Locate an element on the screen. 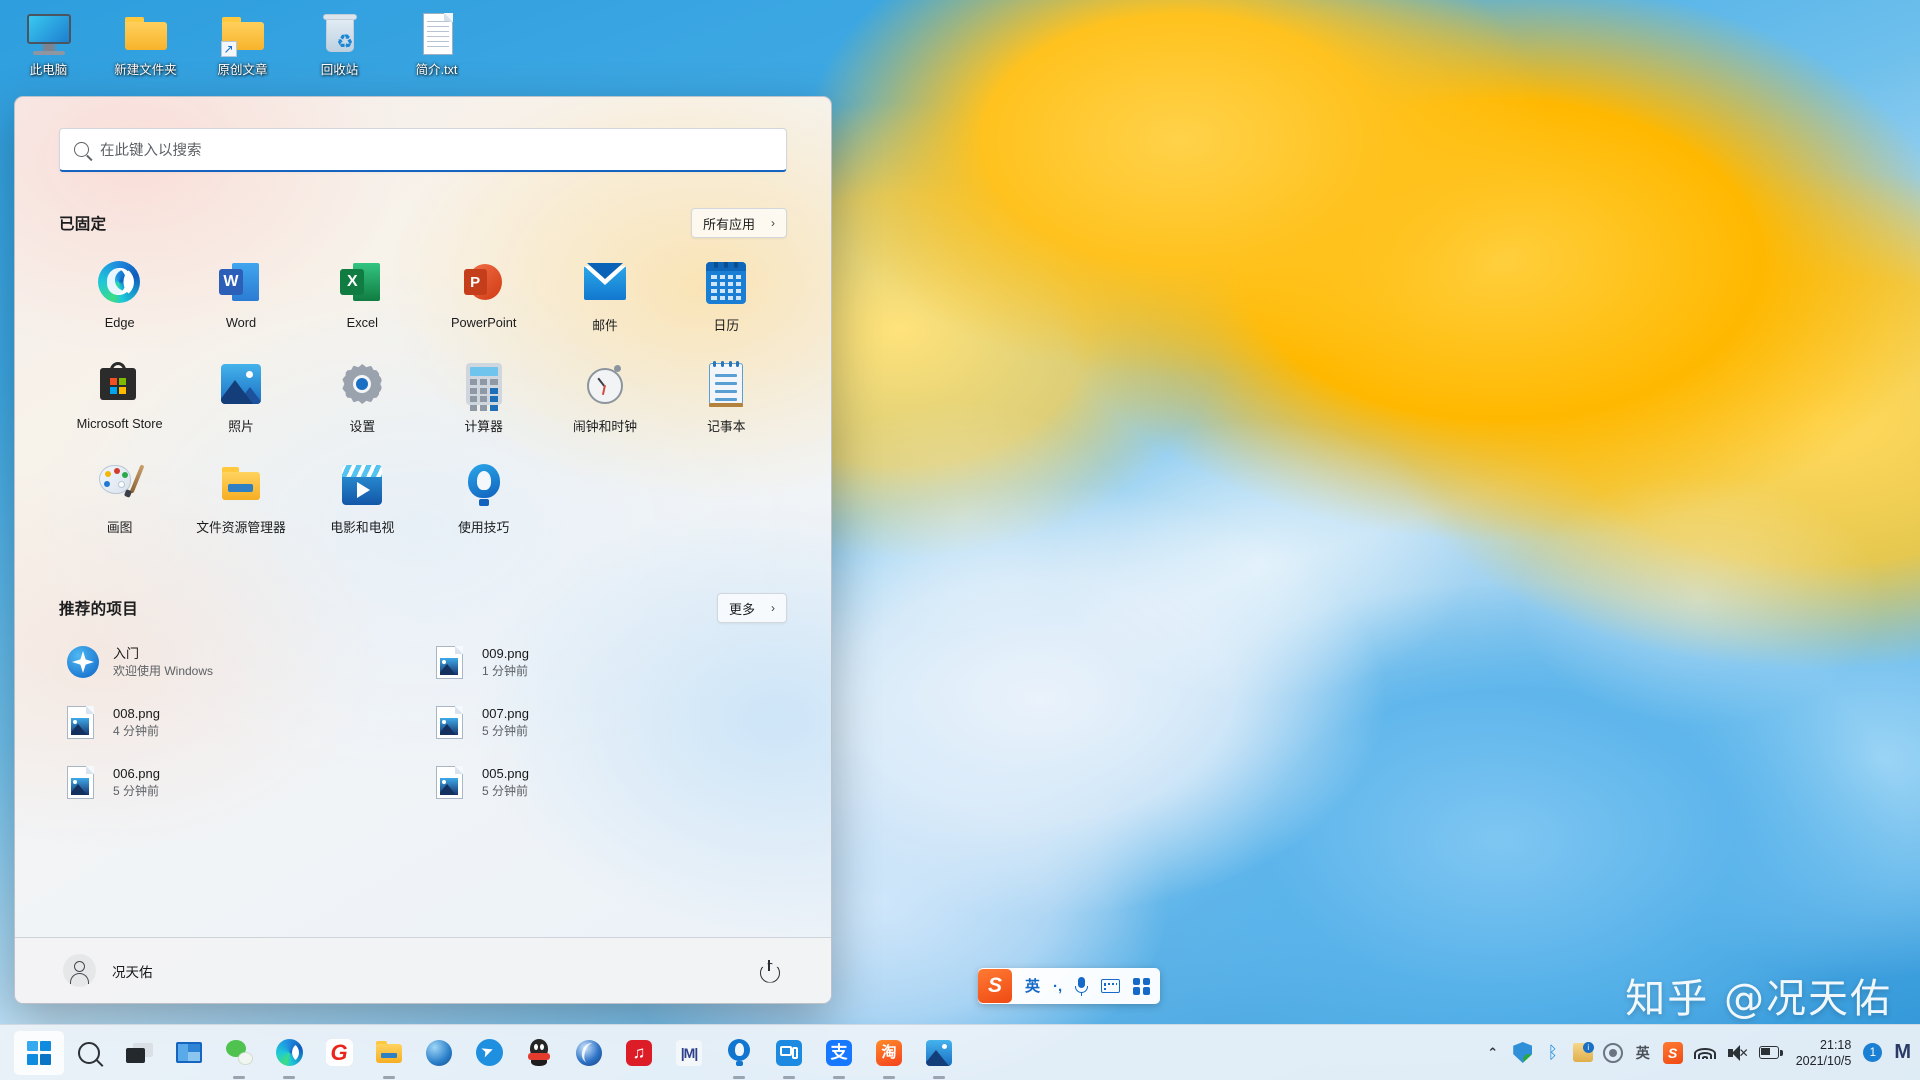 This screenshot has width=1920, height=1080. power-button is located at coordinates (770, 971).